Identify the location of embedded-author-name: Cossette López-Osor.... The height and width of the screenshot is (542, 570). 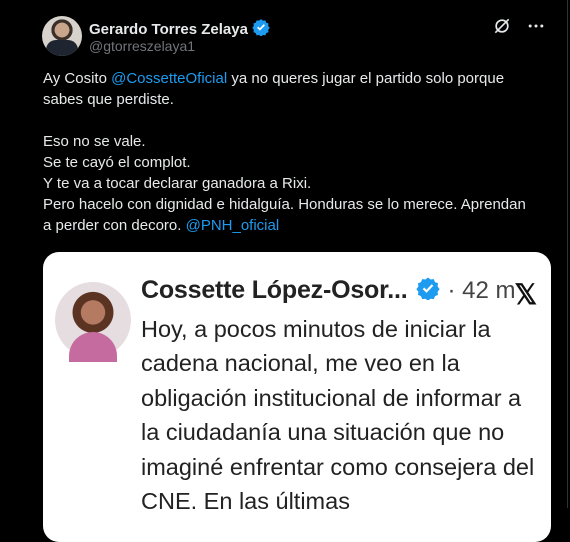
(274, 290).